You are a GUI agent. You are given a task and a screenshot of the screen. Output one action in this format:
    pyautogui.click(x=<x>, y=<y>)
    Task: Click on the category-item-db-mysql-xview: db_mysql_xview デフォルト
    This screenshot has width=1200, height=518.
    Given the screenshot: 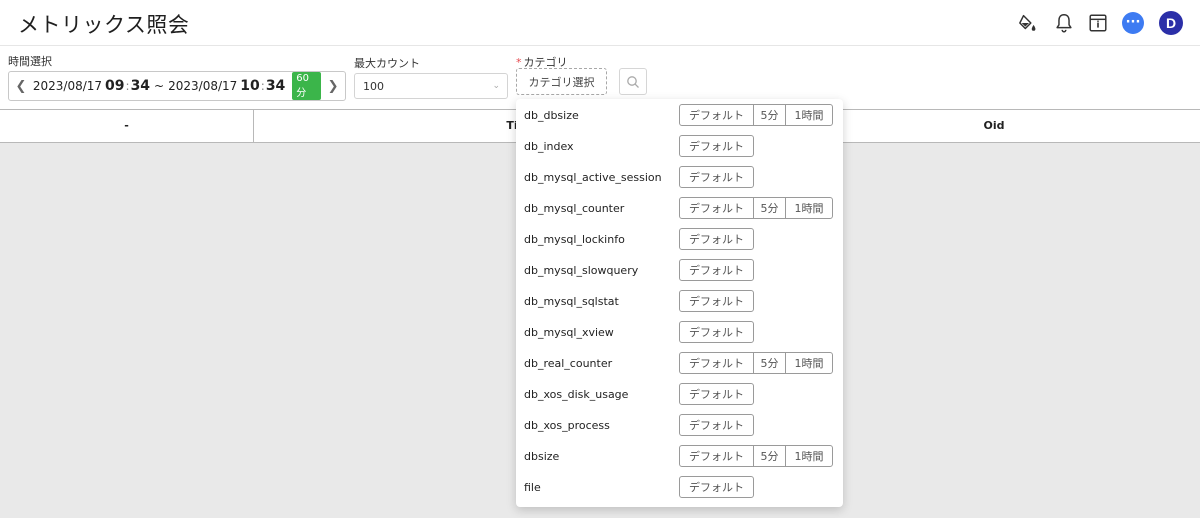 What is the action you would take?
    pyautogui.click(x=679, y=334)
    